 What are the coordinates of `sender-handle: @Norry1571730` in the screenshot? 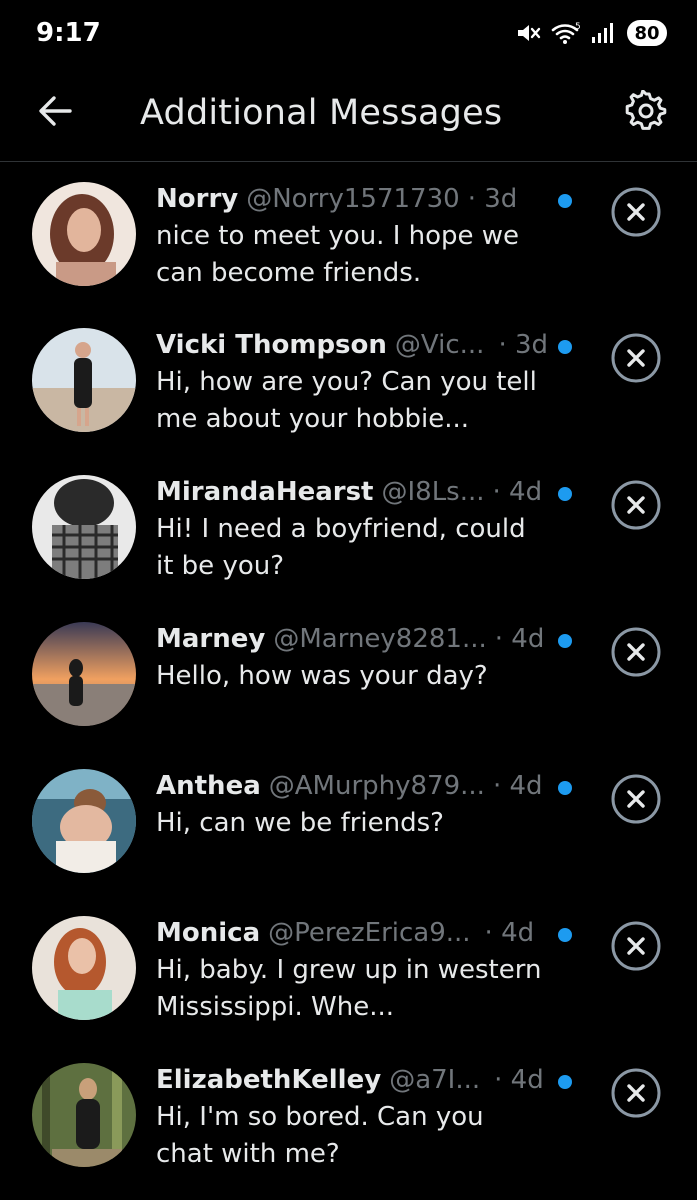 It's located at (353, 199).